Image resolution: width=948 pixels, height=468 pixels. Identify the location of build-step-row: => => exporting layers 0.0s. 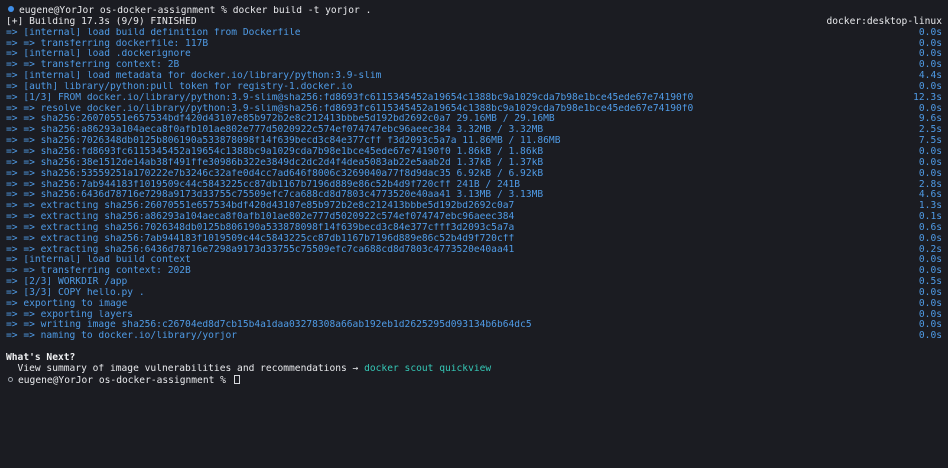
(474, 315).